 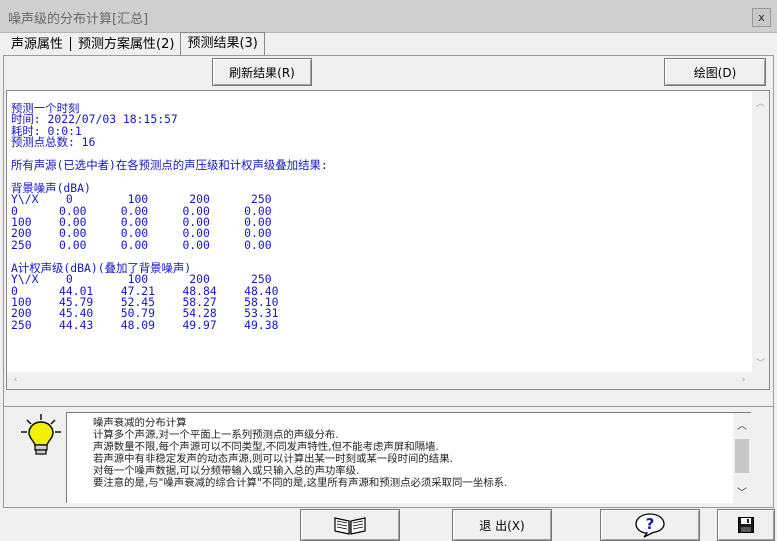 I want to click on save-button, so click(x=746, y=525).